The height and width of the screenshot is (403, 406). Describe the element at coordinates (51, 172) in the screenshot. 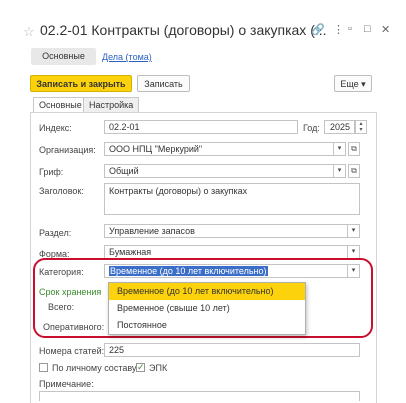

I see `grif-label: Гриф:` at that location.